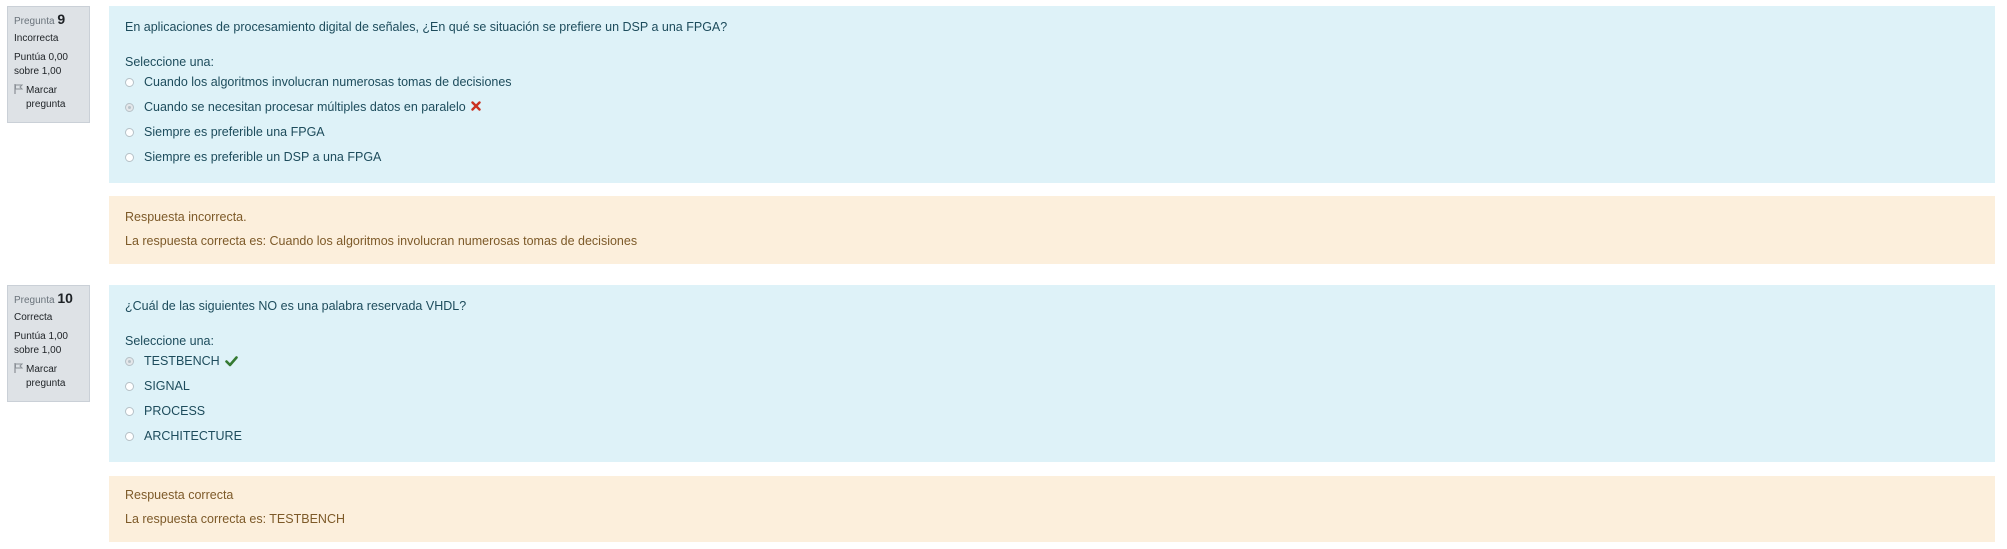 Image resolution: width=2007 pixels, height=549 pixels. I want to click on answer-option: Siempre es preferible un DSP a una FPGA, so click(253, 157).